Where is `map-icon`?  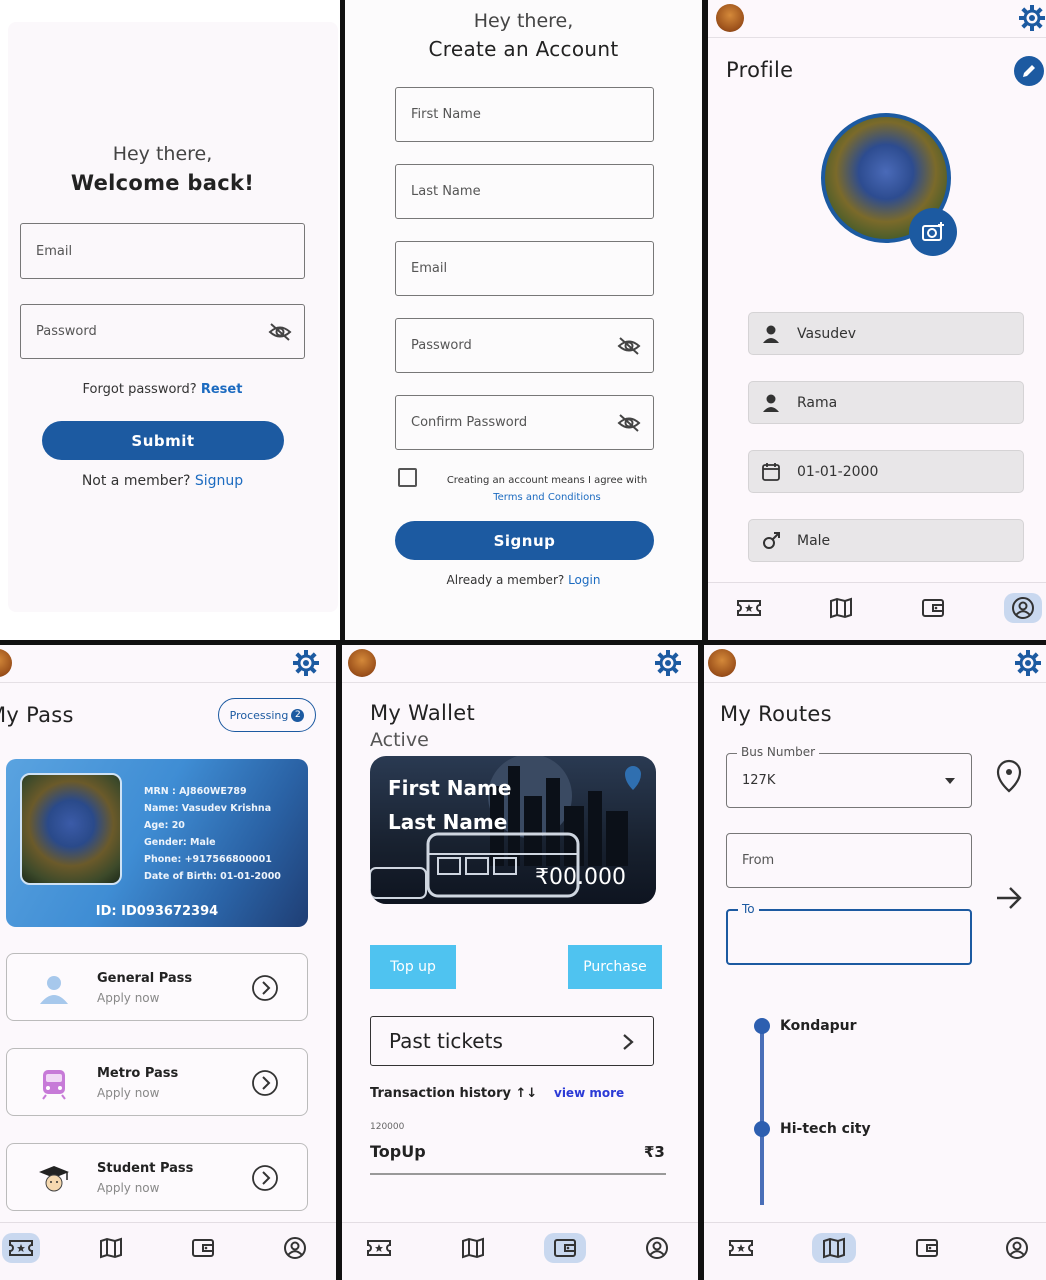
map-icon is located at coordinates (834, 1248).